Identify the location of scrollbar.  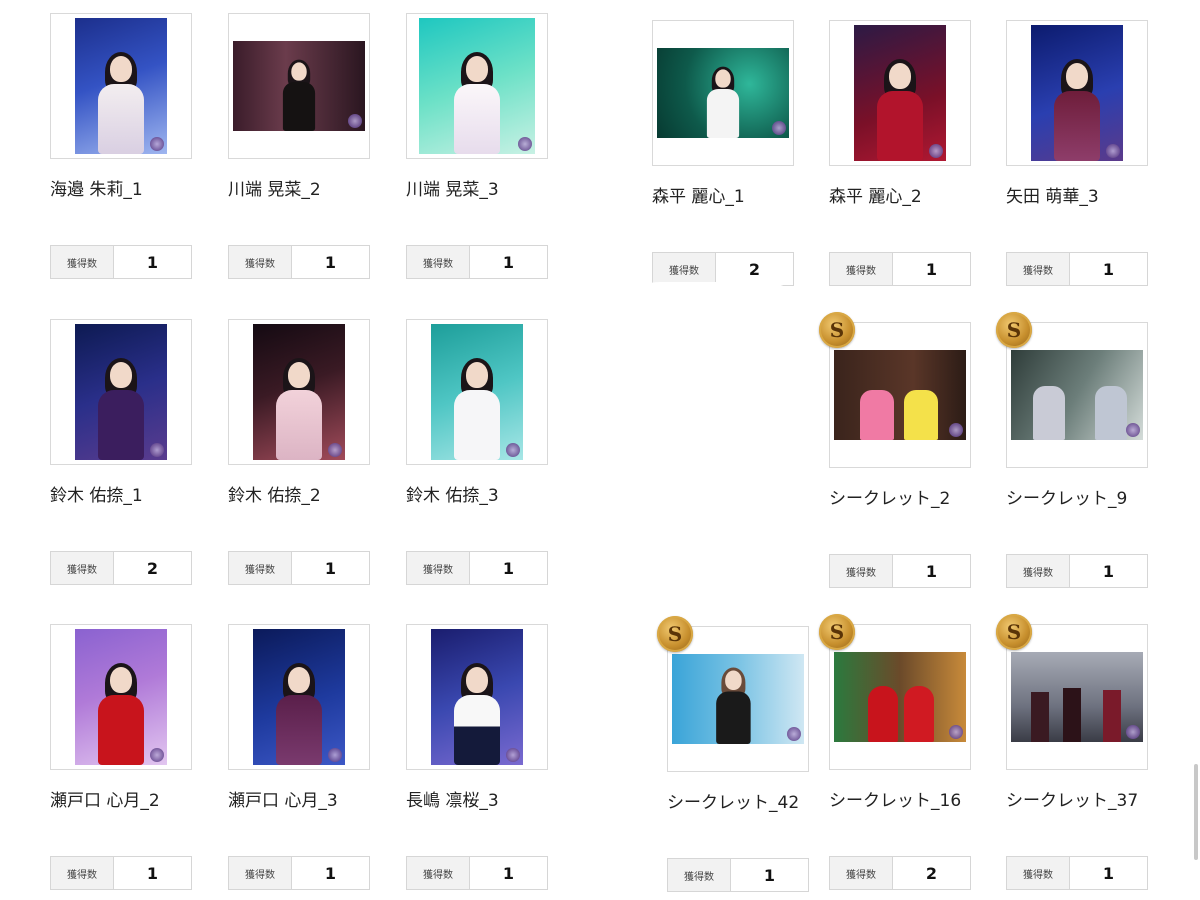
(1196, 812).